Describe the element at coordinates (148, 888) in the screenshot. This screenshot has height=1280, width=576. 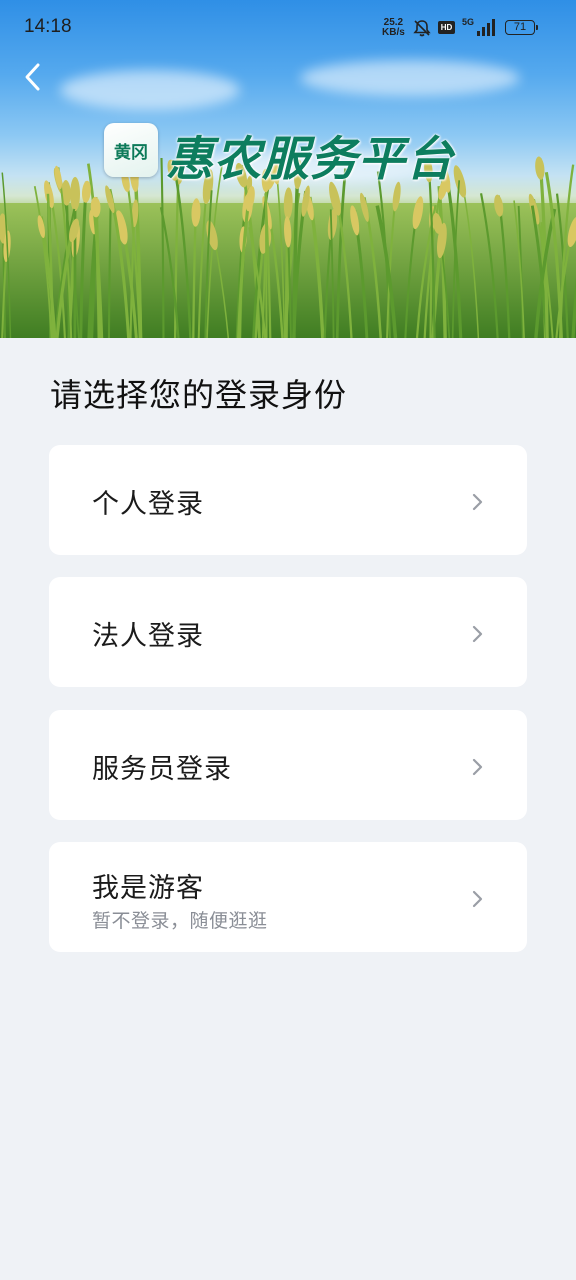
I see `login-option-label: 我是游客` at that location.